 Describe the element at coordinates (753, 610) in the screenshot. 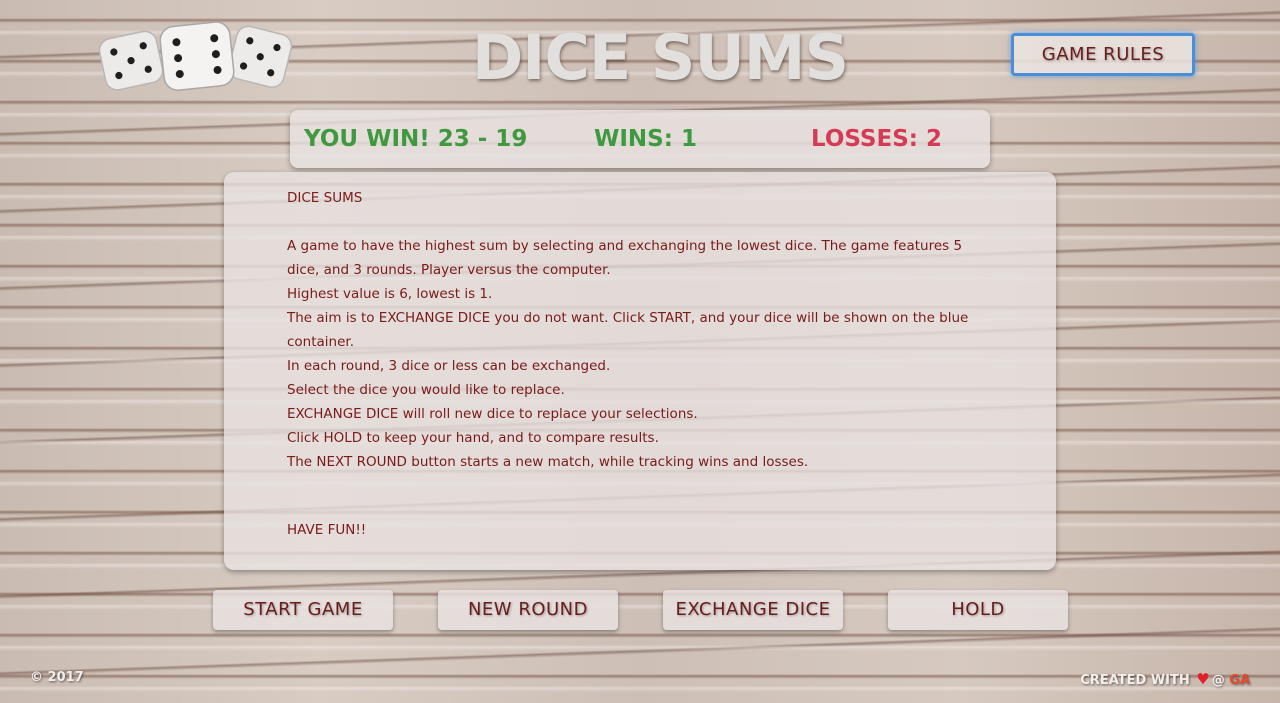

I see `exchange-dice-button: EXCHANGE DICE` at that location.